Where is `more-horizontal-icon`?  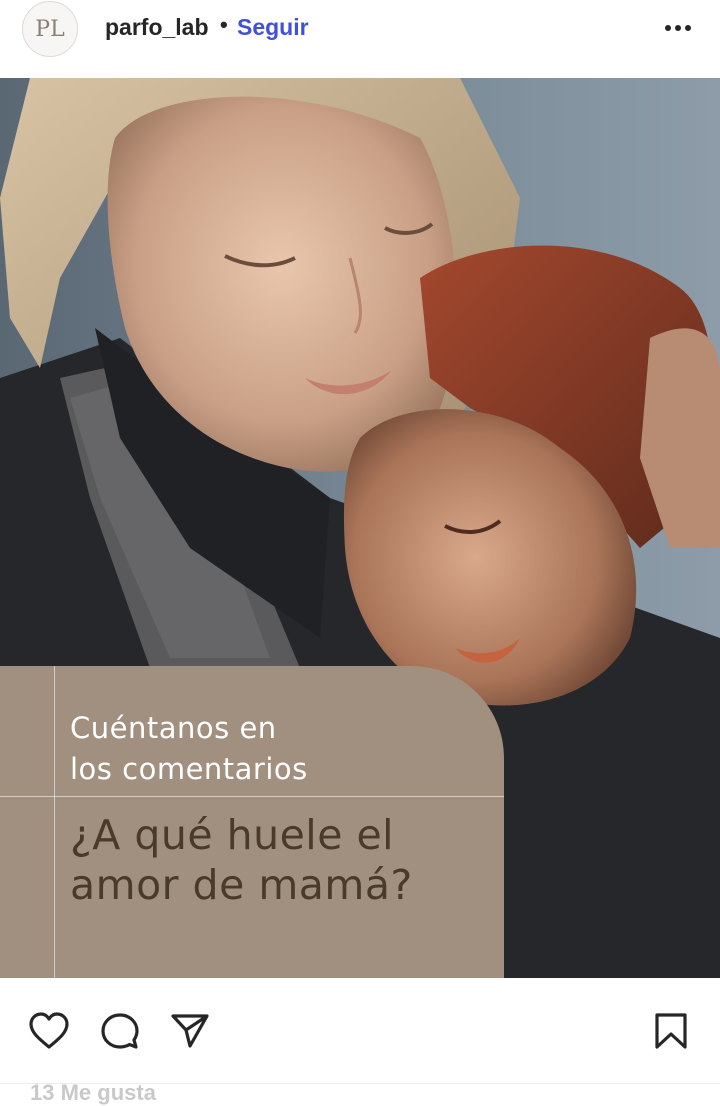 more-horizontal-icon is located at coordinates (678, 28).